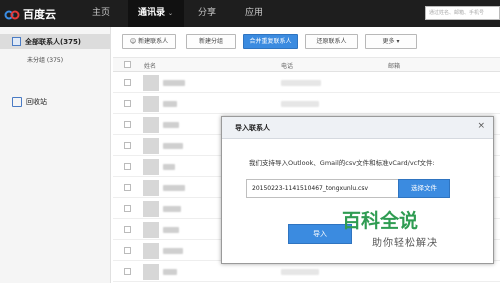 The width and height of the screenshot is (500, 283). What do you see at coordinates (153, 41) in the screenshot?
I see `new-contact-label: 新建联系人` at bounding box center [153, 41].